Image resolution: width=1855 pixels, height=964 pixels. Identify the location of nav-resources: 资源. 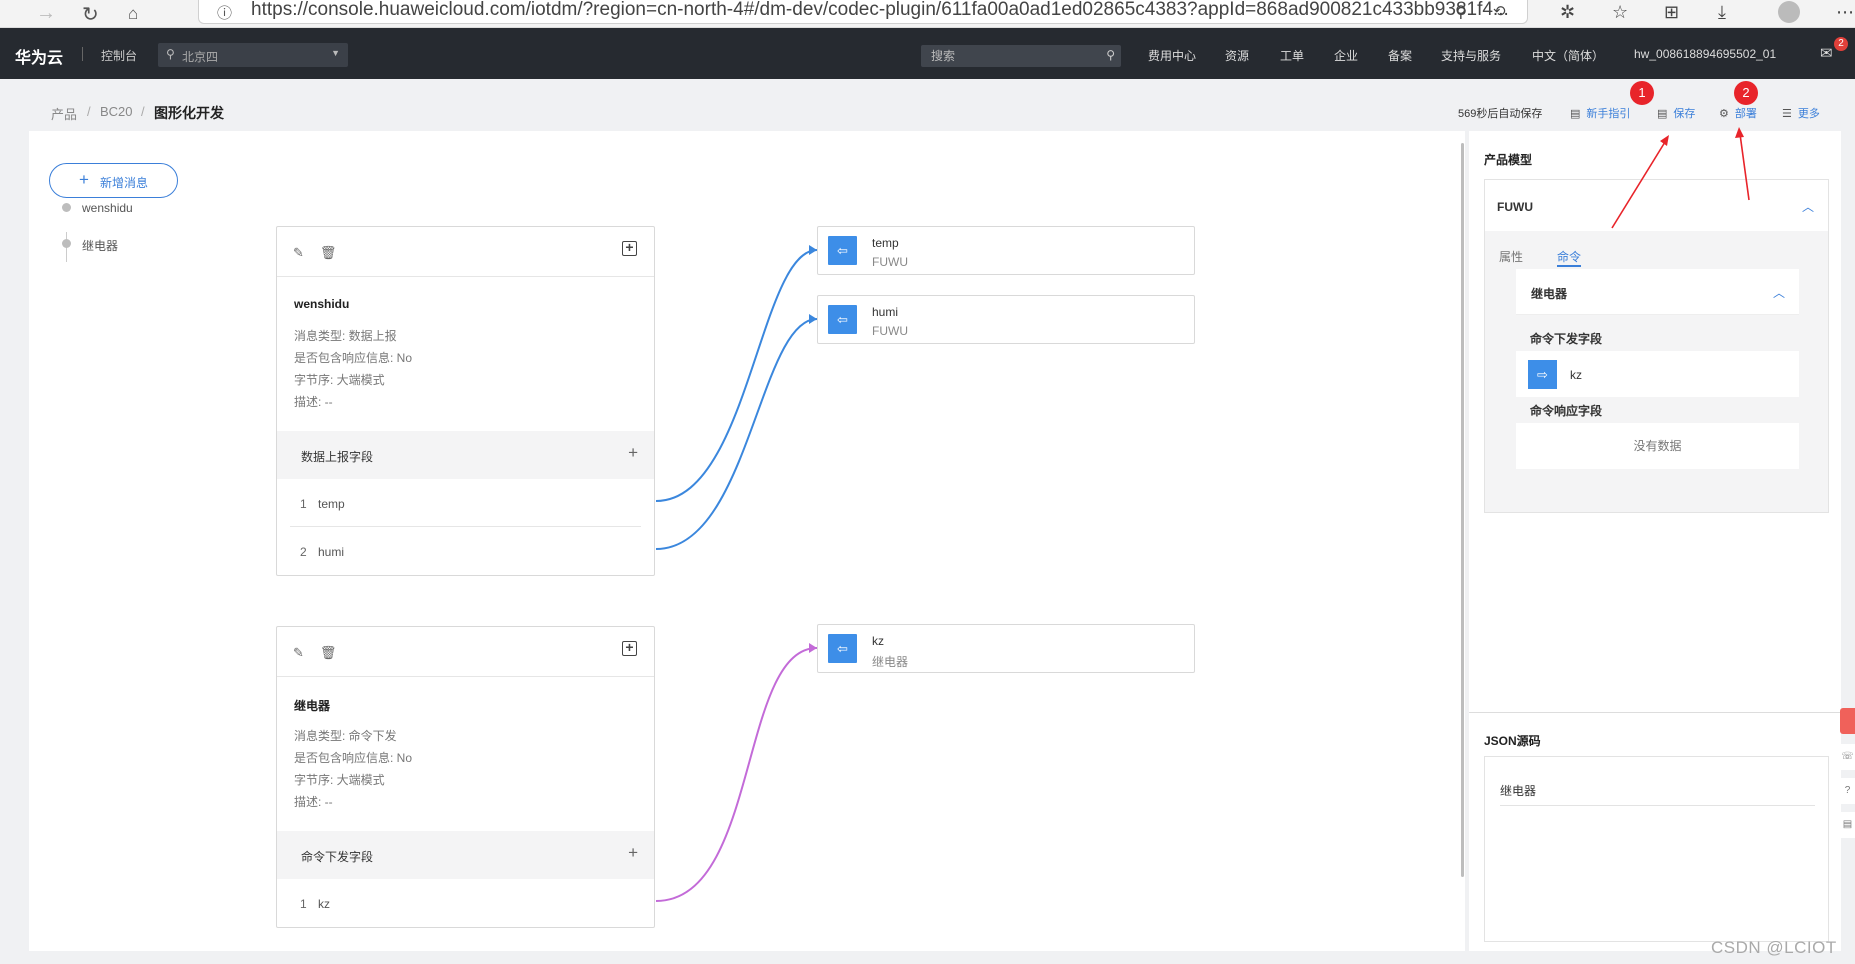
(1237, 55).